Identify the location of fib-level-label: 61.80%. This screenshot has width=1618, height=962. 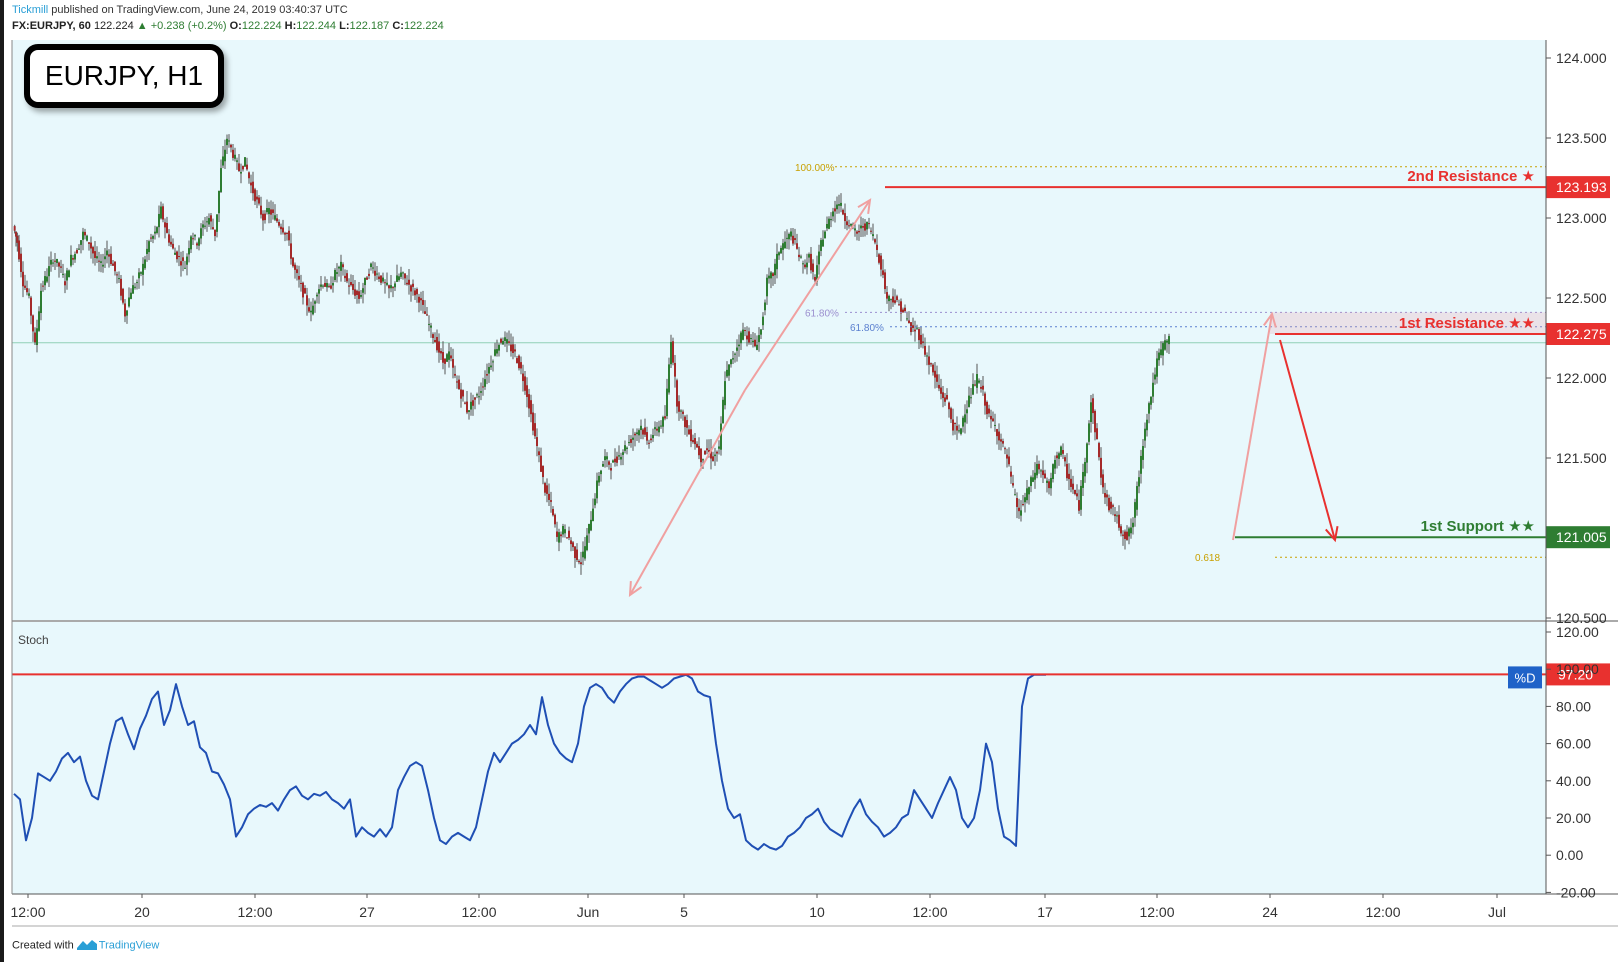
(822, 313).